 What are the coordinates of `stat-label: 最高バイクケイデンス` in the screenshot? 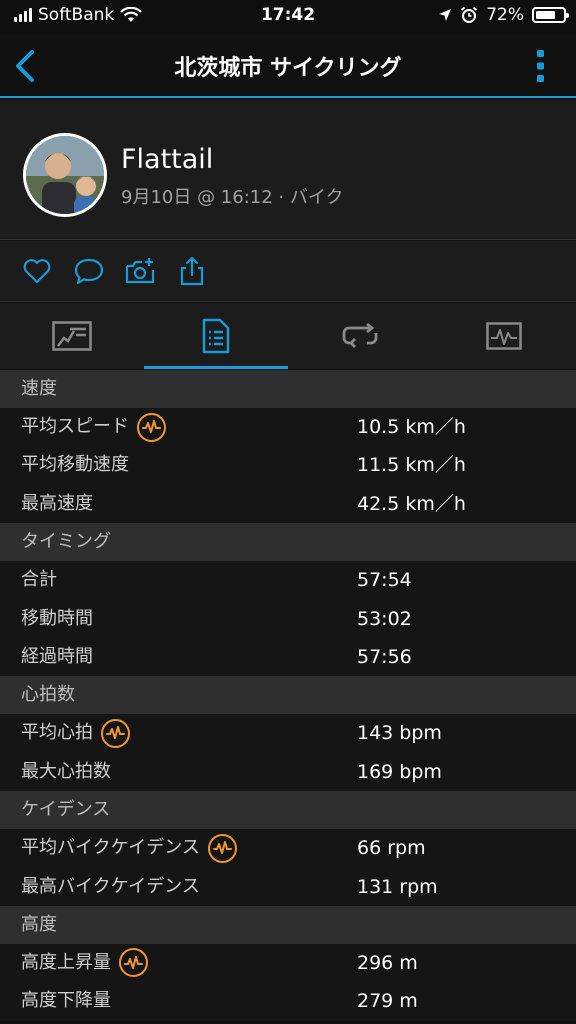 It's located at (110, 886).